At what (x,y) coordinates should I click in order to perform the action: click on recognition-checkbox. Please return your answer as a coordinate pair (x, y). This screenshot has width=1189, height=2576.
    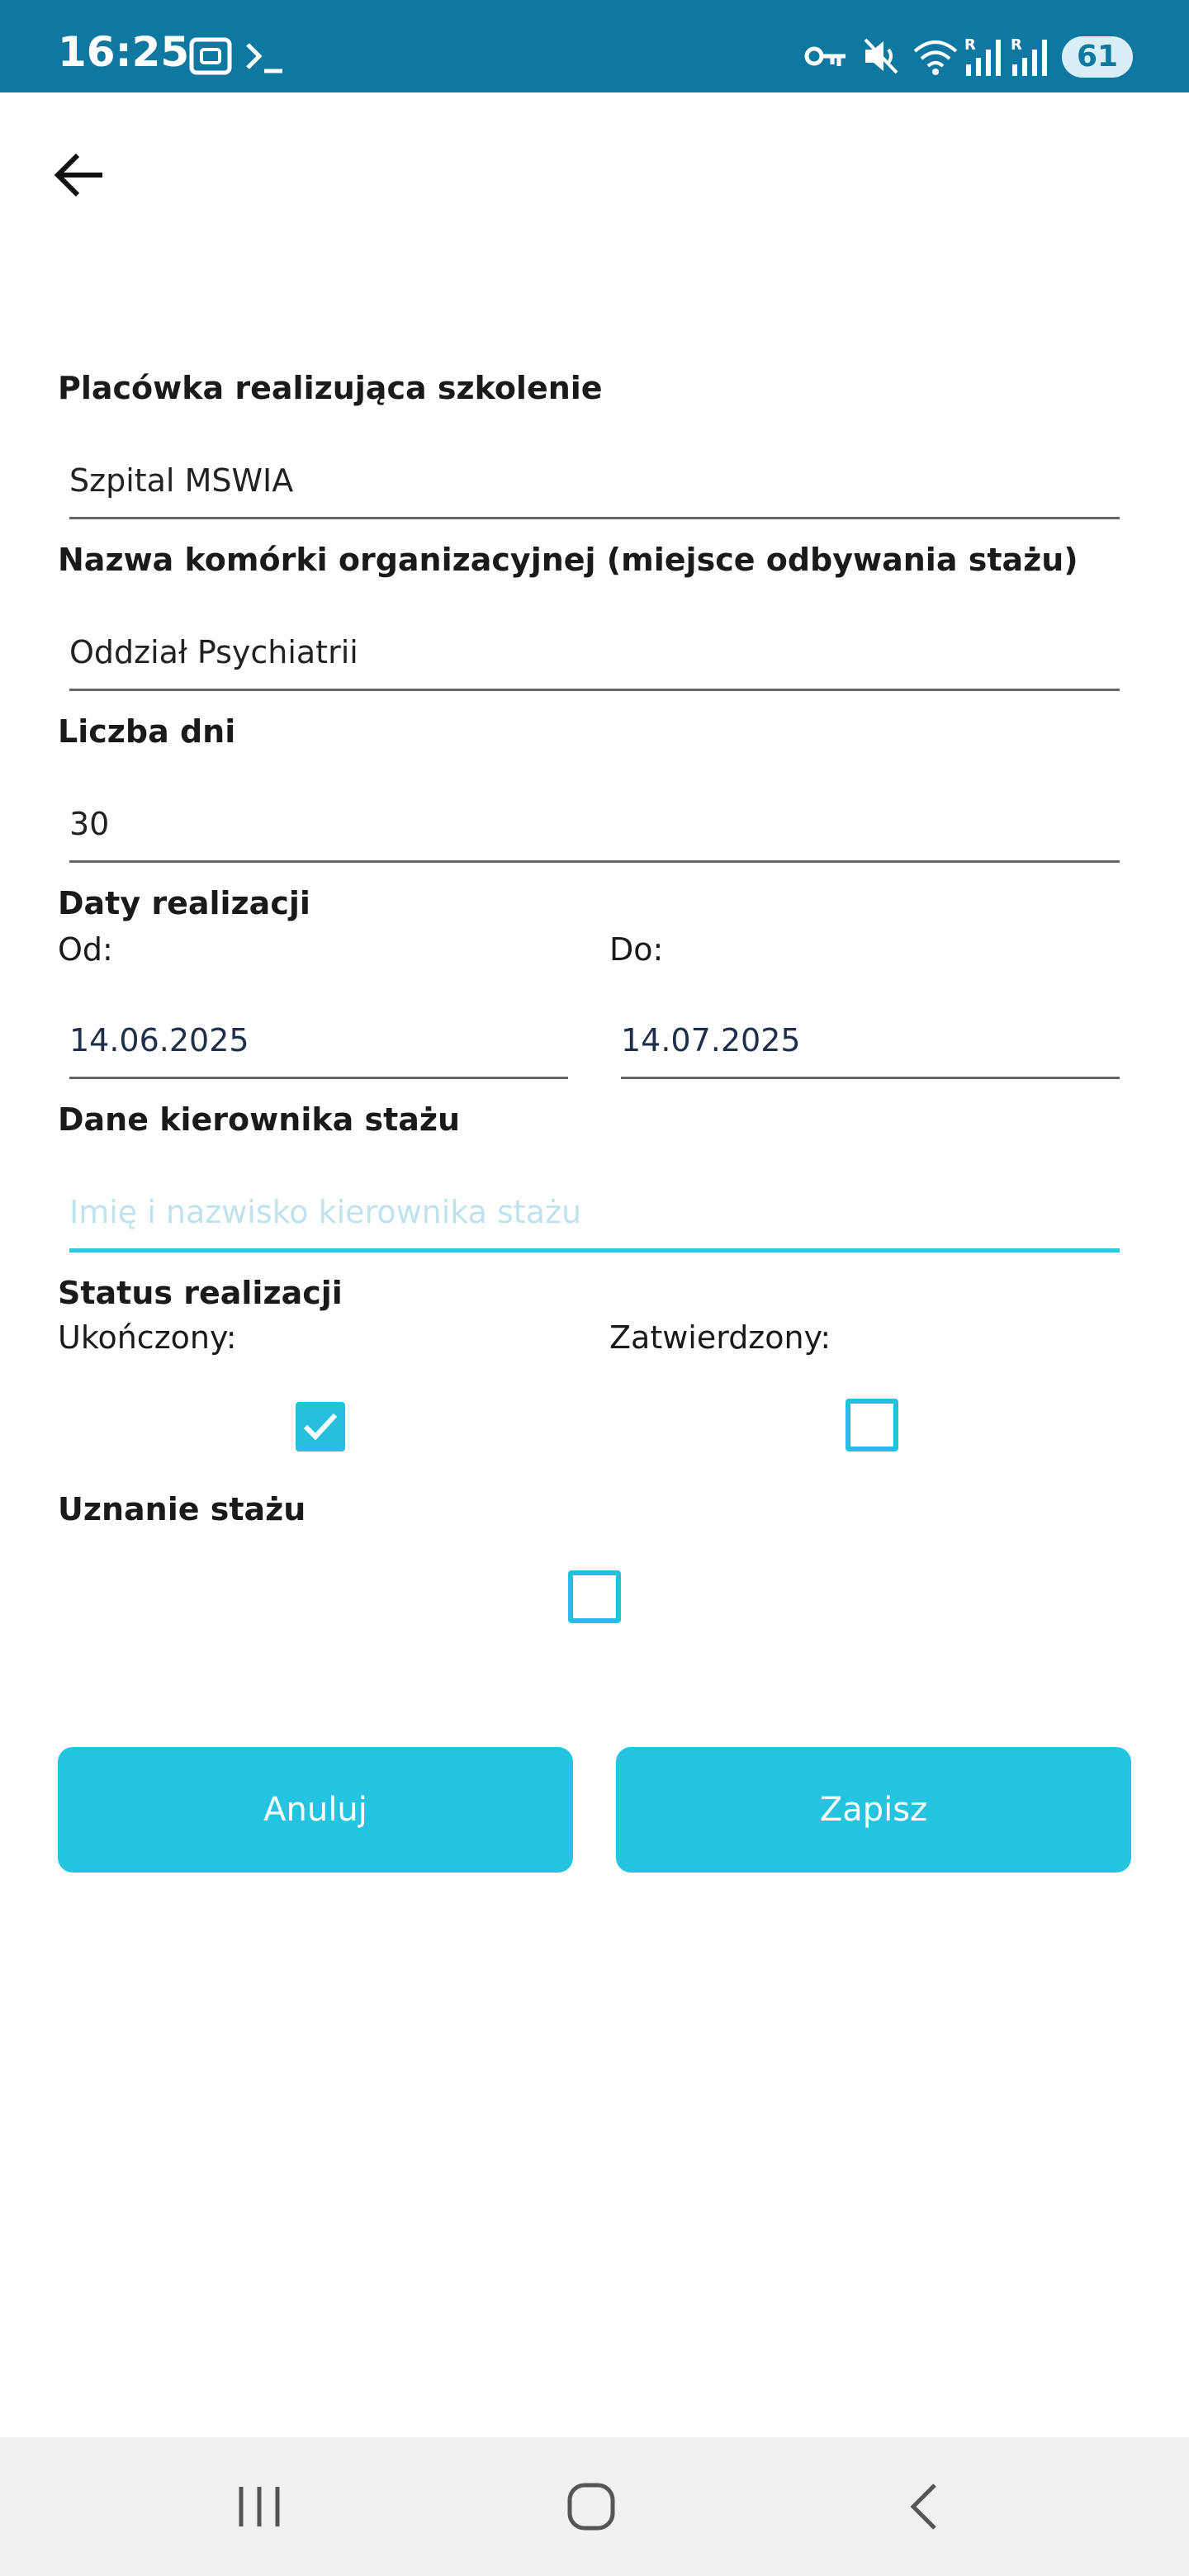
    Looking at the image, I should click on (594, 1596).